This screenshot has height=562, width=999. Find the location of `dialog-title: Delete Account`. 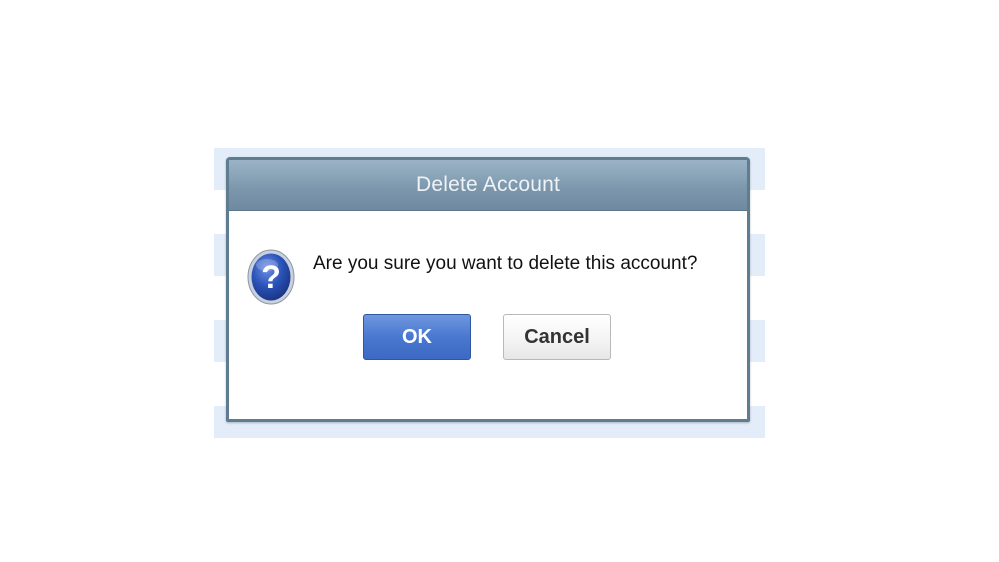

dialog-title: Delete Account is located at coordinates (488, 184).